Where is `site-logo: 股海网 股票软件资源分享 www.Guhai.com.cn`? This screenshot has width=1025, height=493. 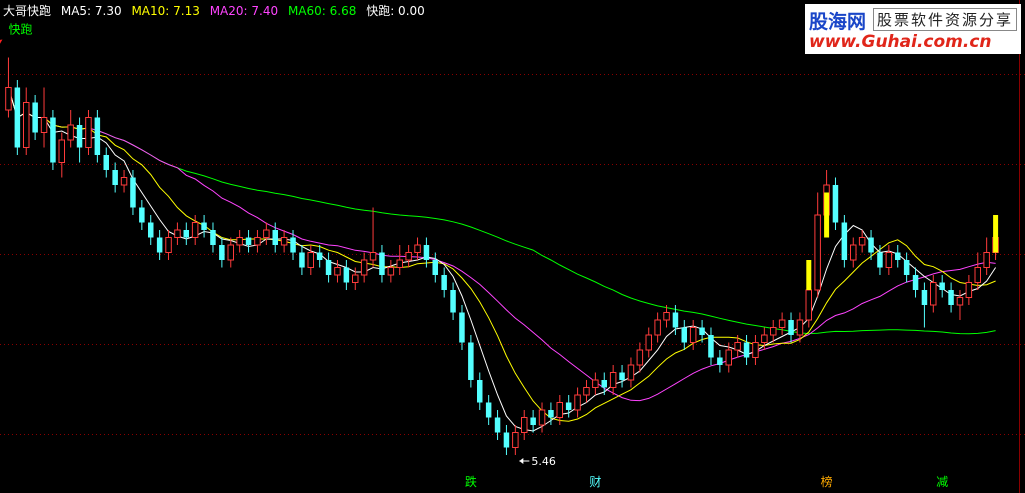 site-logo: 股海网 股票软件资源分享 www.Guhai.com.cn is located at coordinates (913, 29).